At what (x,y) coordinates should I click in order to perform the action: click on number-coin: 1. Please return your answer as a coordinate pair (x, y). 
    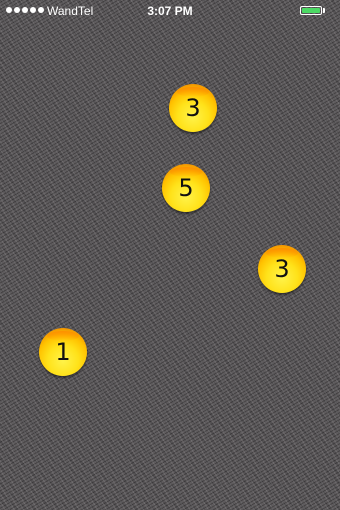
    Looking at the image, I should click on (63, 352).